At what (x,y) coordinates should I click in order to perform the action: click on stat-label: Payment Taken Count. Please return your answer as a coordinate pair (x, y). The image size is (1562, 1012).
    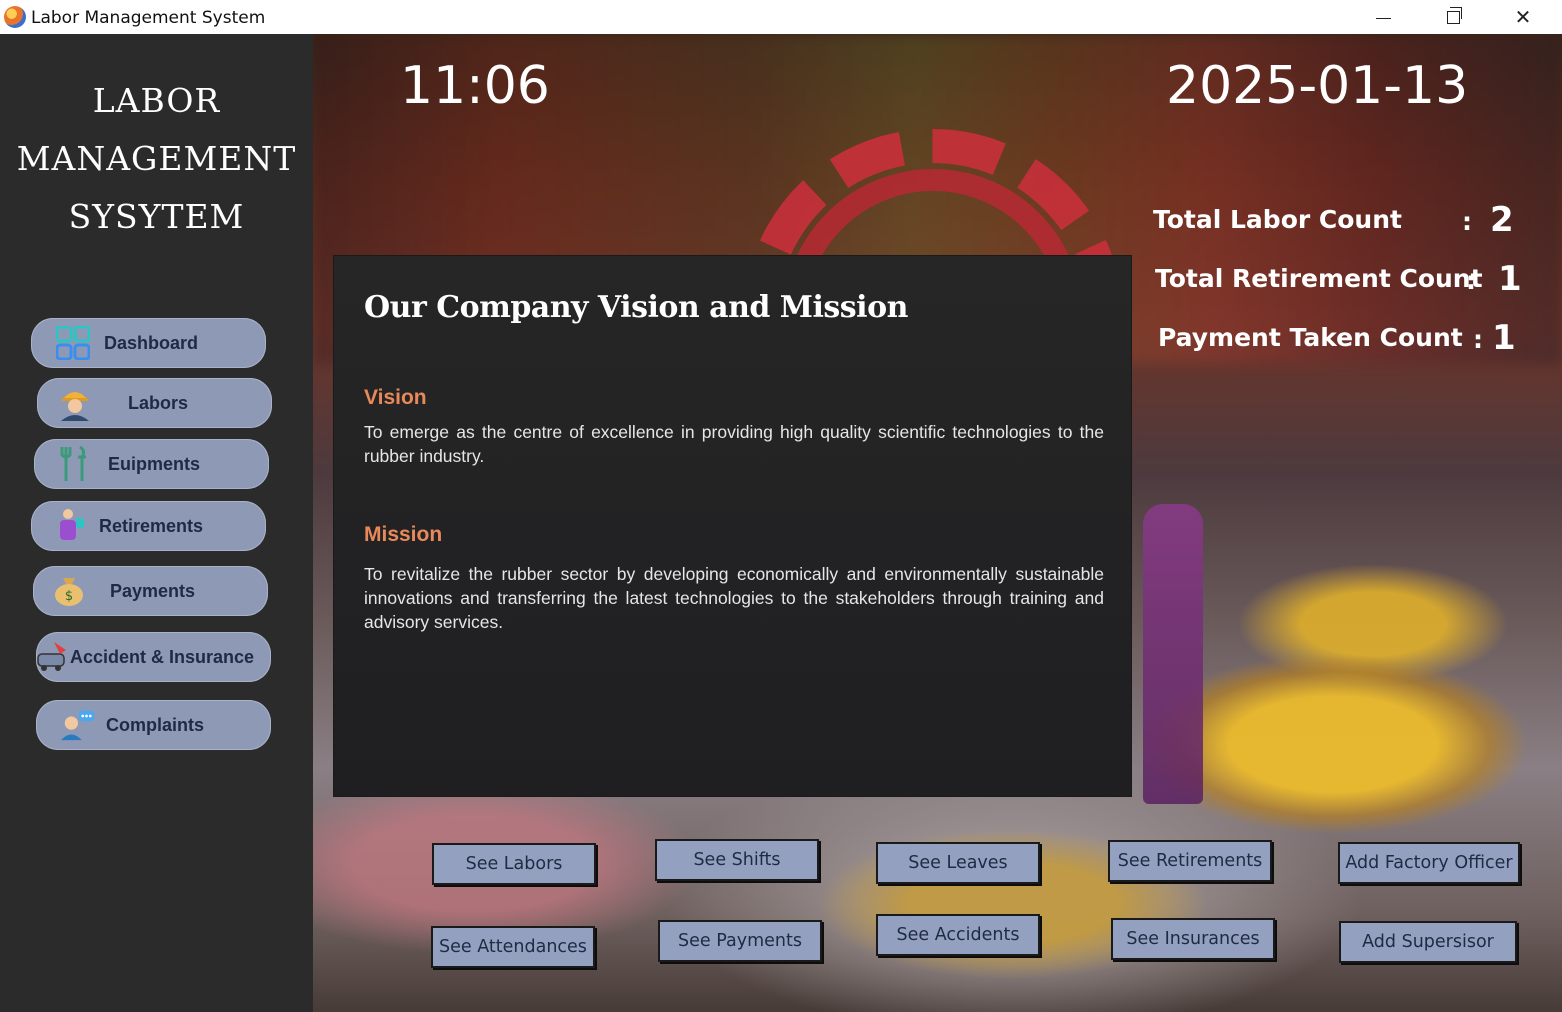
    Looking at the image, I should click on (1310, 337).